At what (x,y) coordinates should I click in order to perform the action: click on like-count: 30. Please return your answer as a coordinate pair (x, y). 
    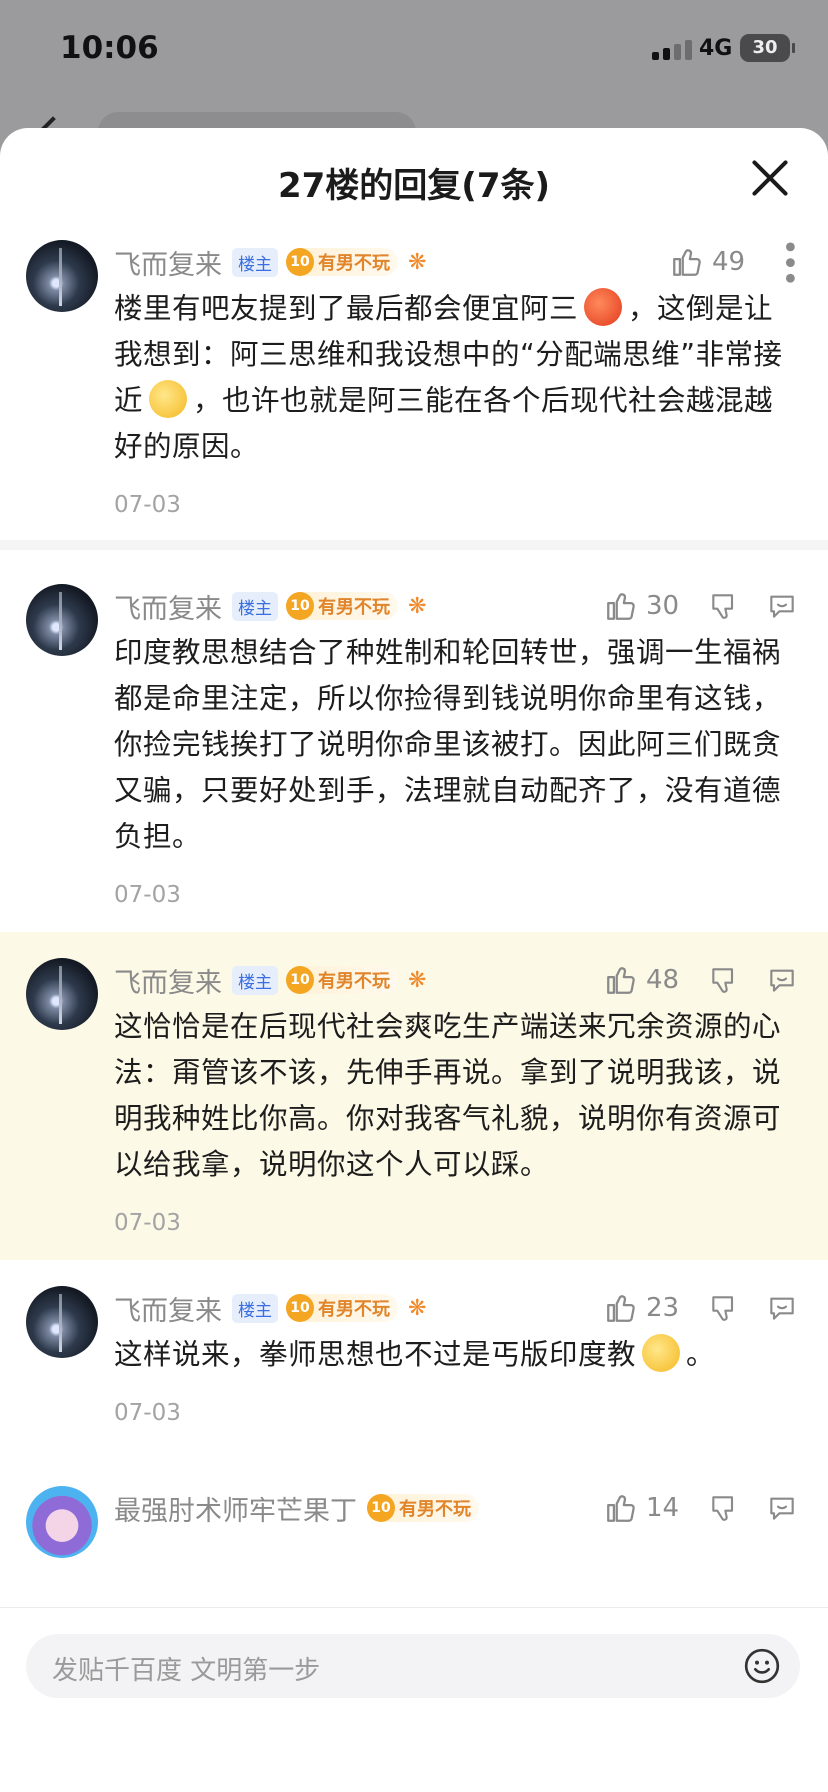
    Looking at the image, I should click on (663, 606).